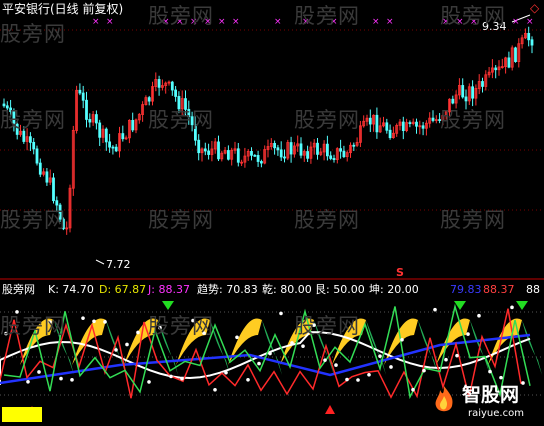 The width and height of the screenshot is (544, 426). Describe the element at coordinates (466, 289) in the screenshot. I see `right-value-blue: 79.83` at that location.